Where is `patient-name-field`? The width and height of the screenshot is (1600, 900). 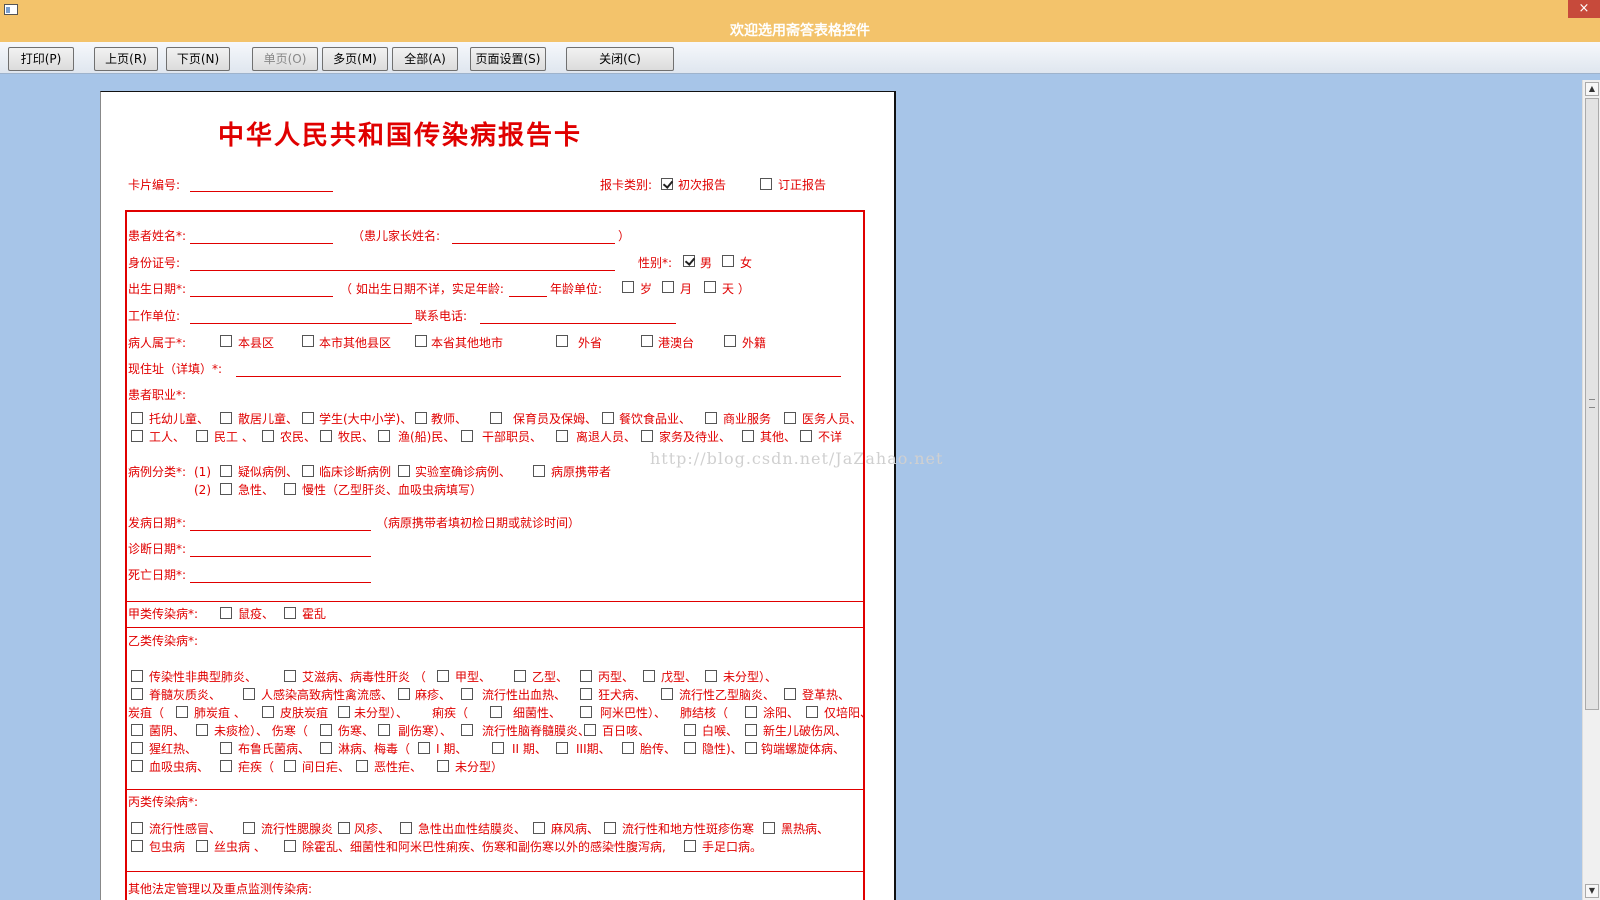 patient-name-field is located at coordinates (261, 243).